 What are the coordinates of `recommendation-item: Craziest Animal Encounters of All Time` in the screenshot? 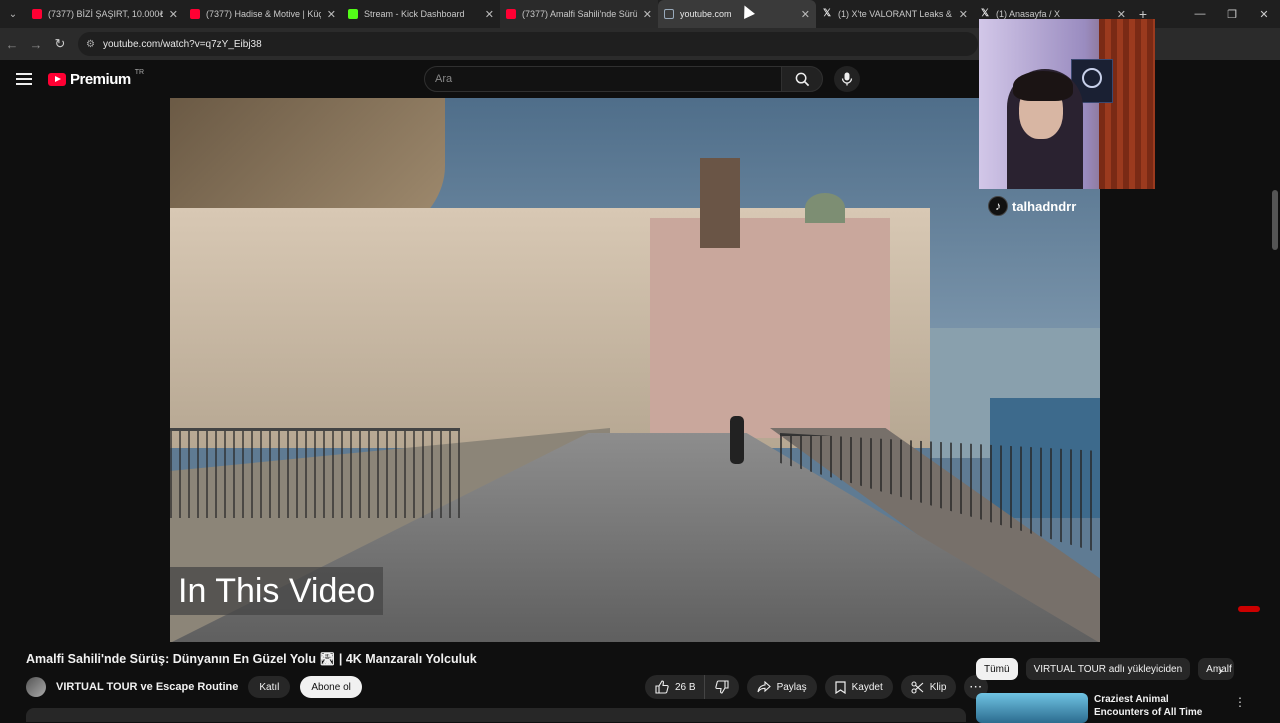 It's located at (1100, 708).